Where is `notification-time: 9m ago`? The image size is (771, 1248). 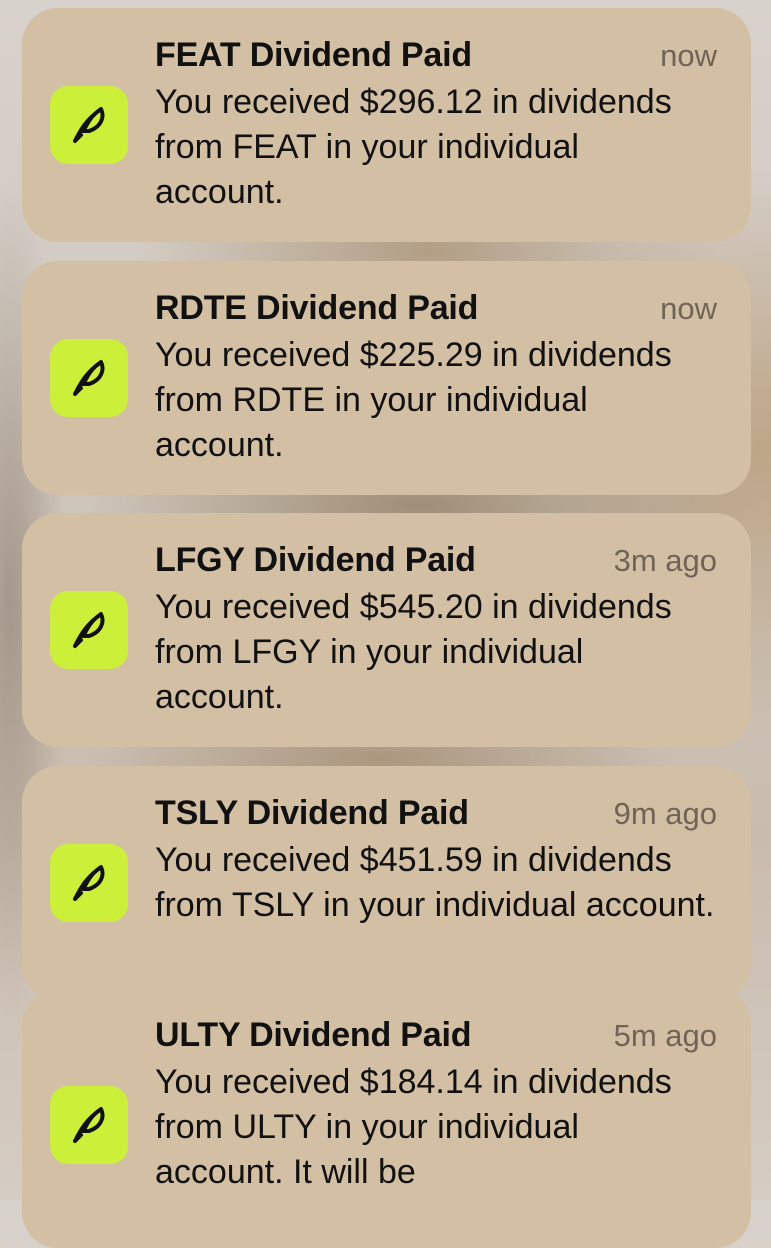 notification-time: 9m ago is located at coordinates (665, 813).